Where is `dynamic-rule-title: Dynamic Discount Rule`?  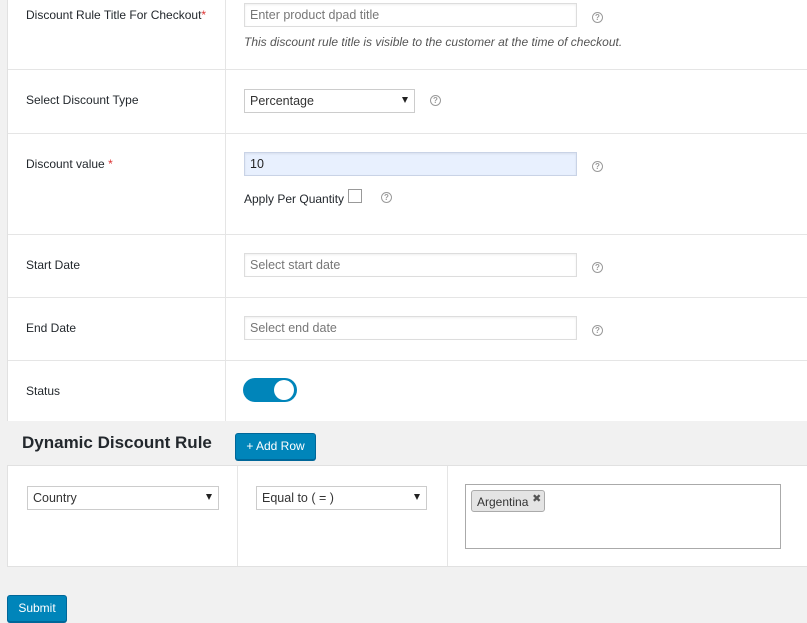
dynamic-rule-title: Dynamic Discount Rule is located at coordinates (117, 442).